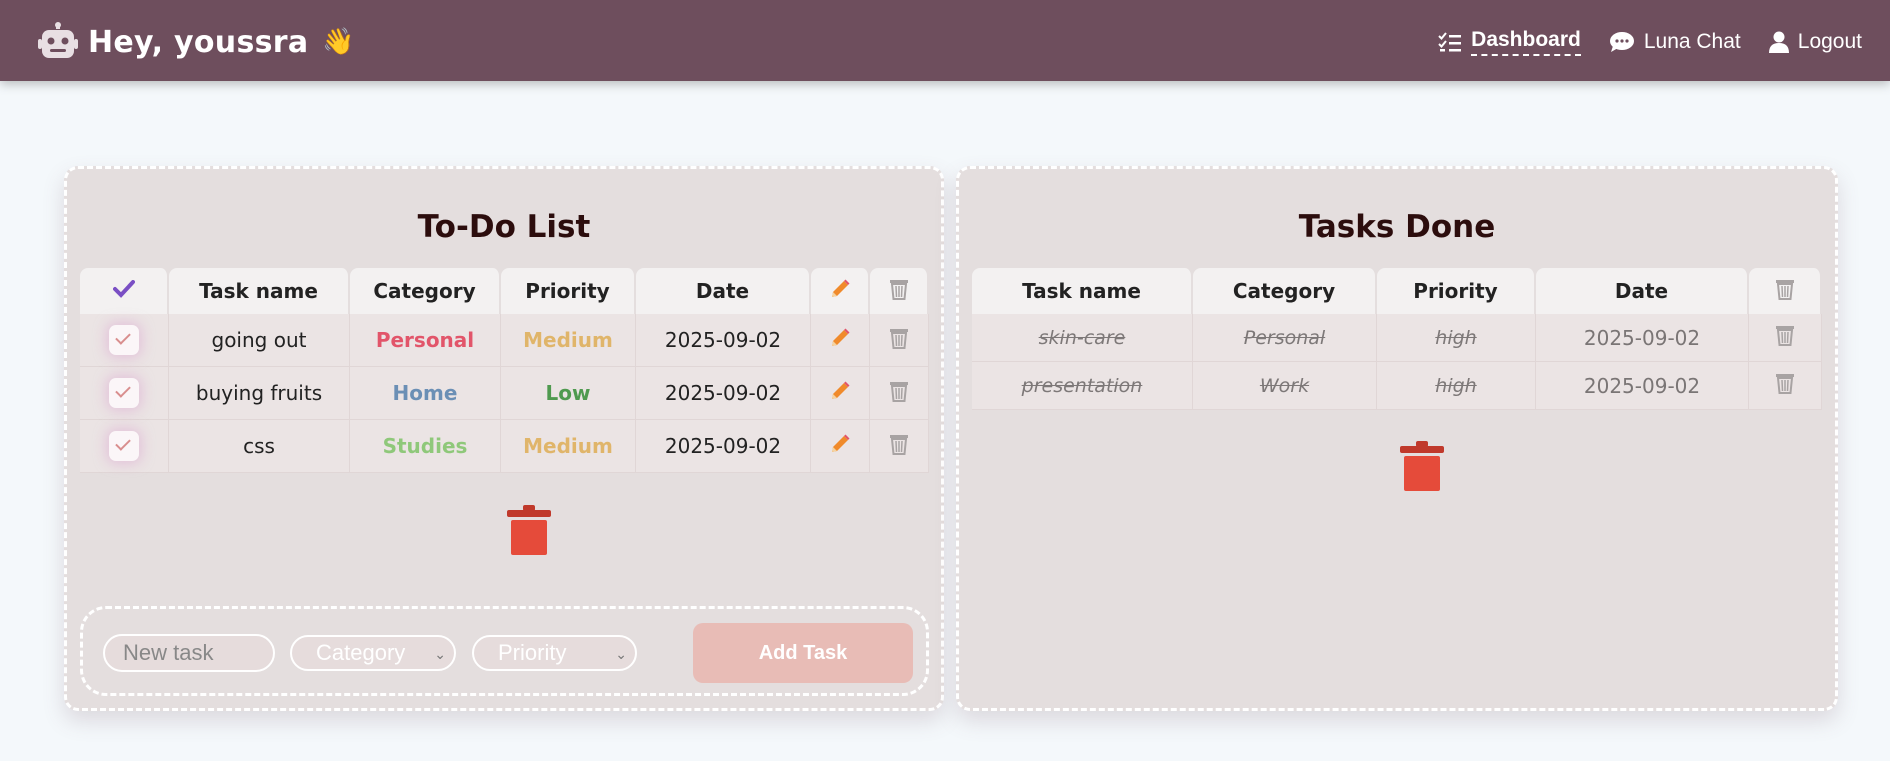 The image size is (1890, 761). I want to click on checkmark-icon, so click(123, 289).